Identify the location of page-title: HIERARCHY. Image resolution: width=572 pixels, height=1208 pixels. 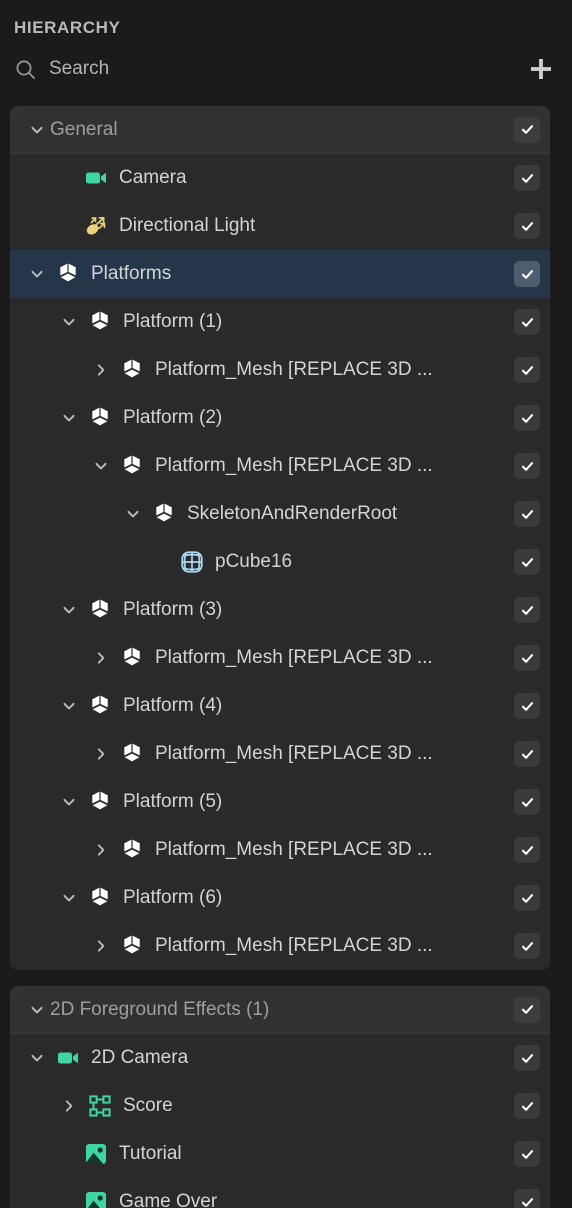
(67, 27).